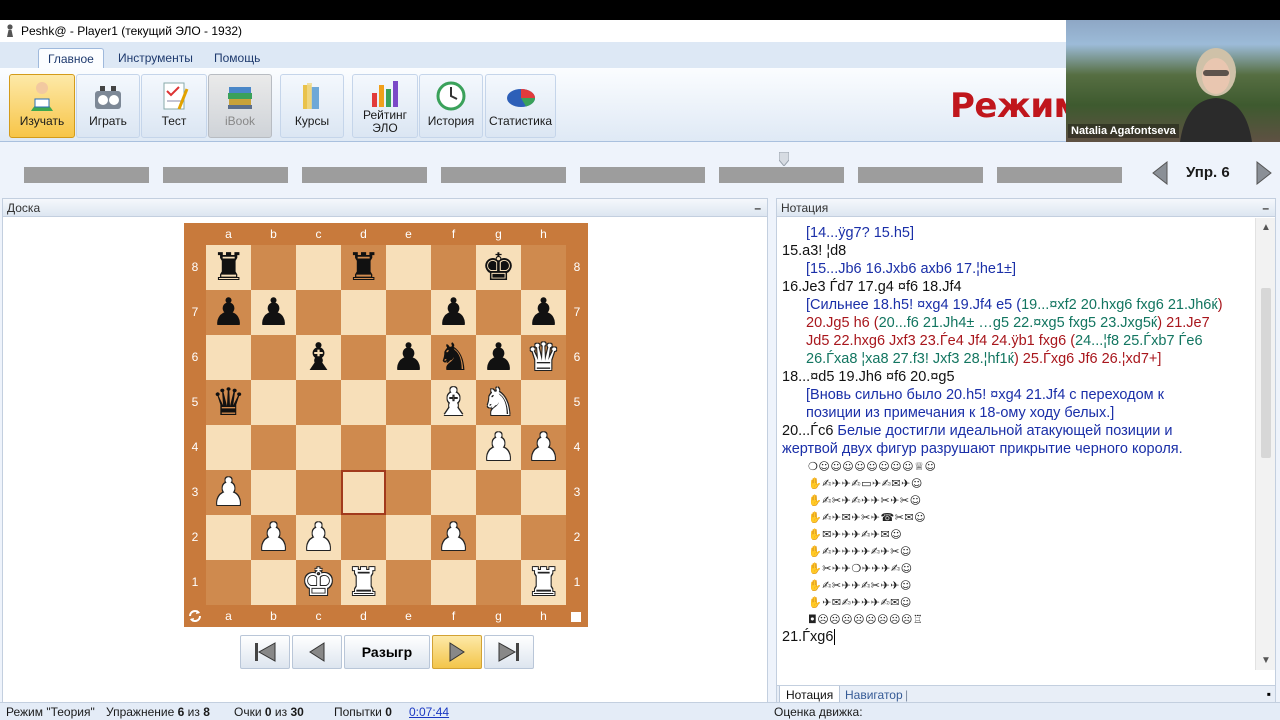 This screenshot has width=1280, height=720. I want to click on flip-board-icon, so click(195, 616).